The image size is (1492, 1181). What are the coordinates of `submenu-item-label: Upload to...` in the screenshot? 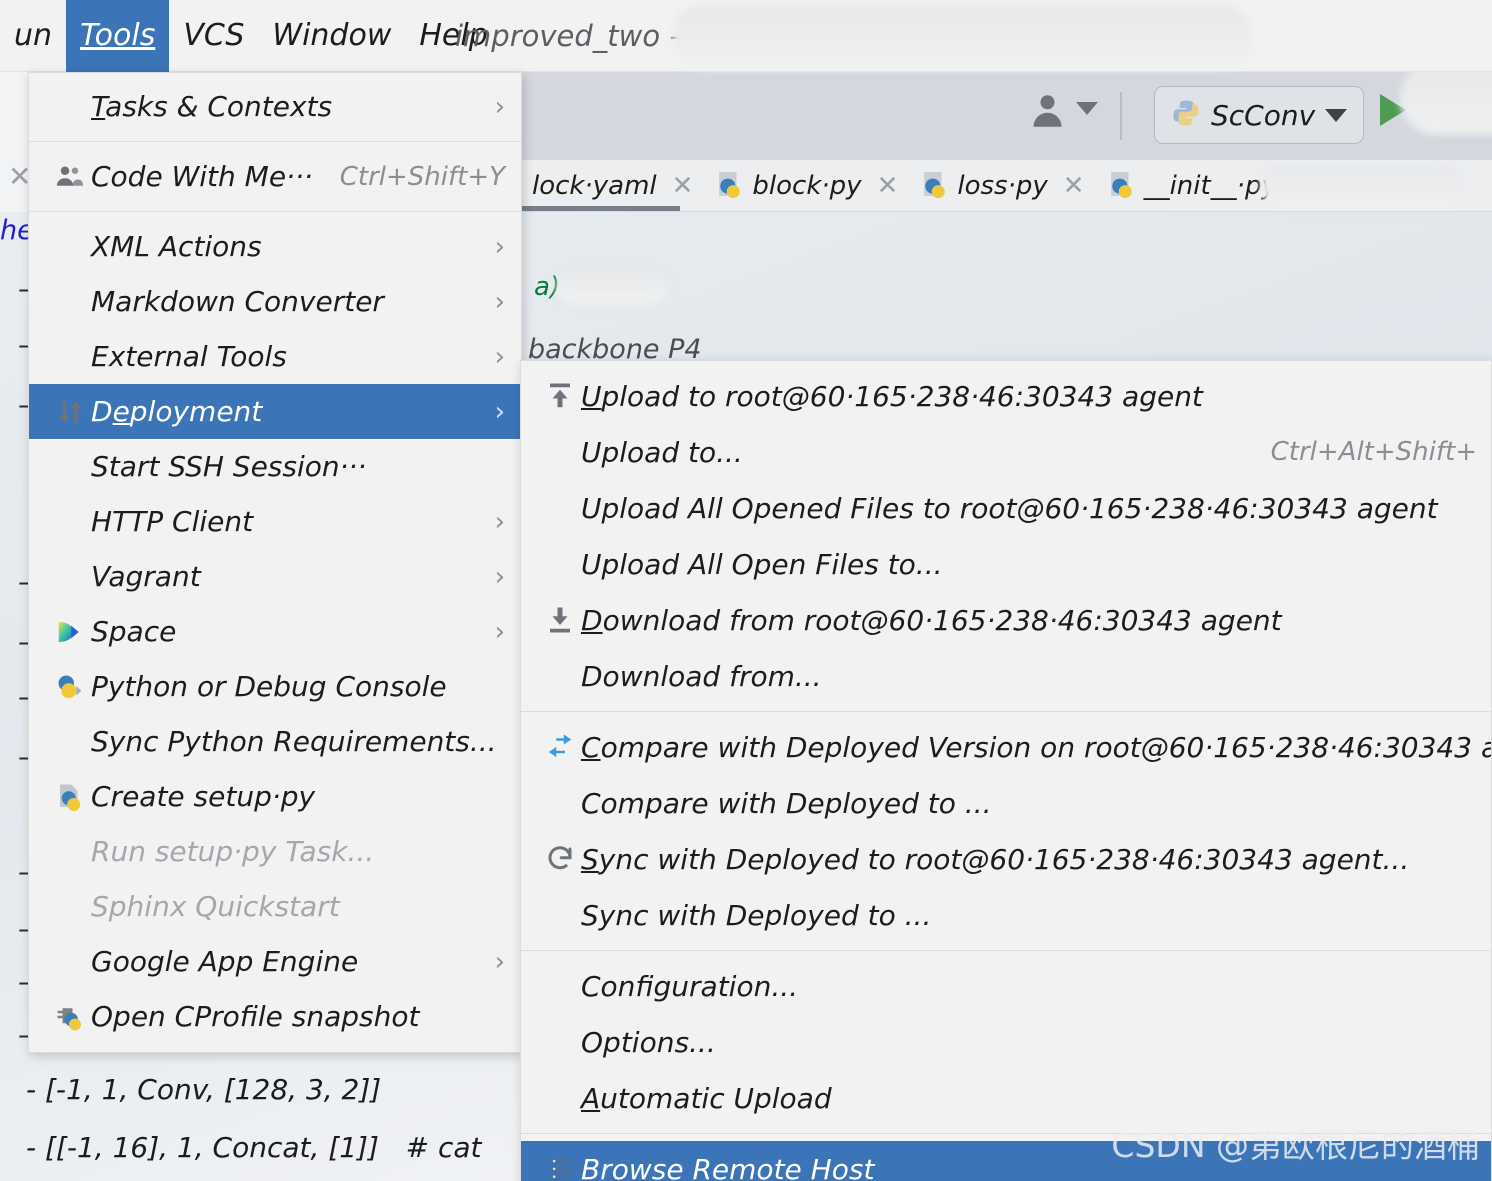 It's located at (662, 452).